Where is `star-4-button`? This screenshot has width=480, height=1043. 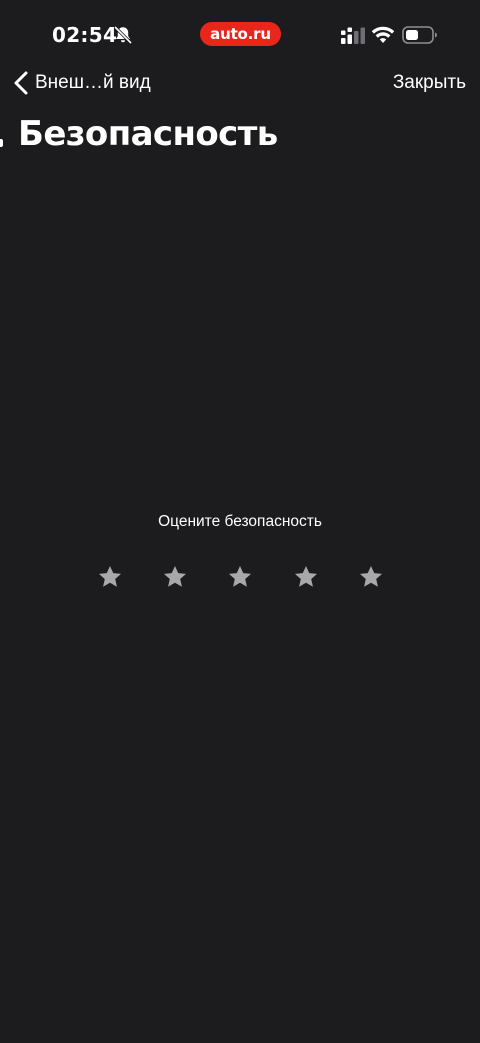 star-4-button is located at coordinates (306, 577).